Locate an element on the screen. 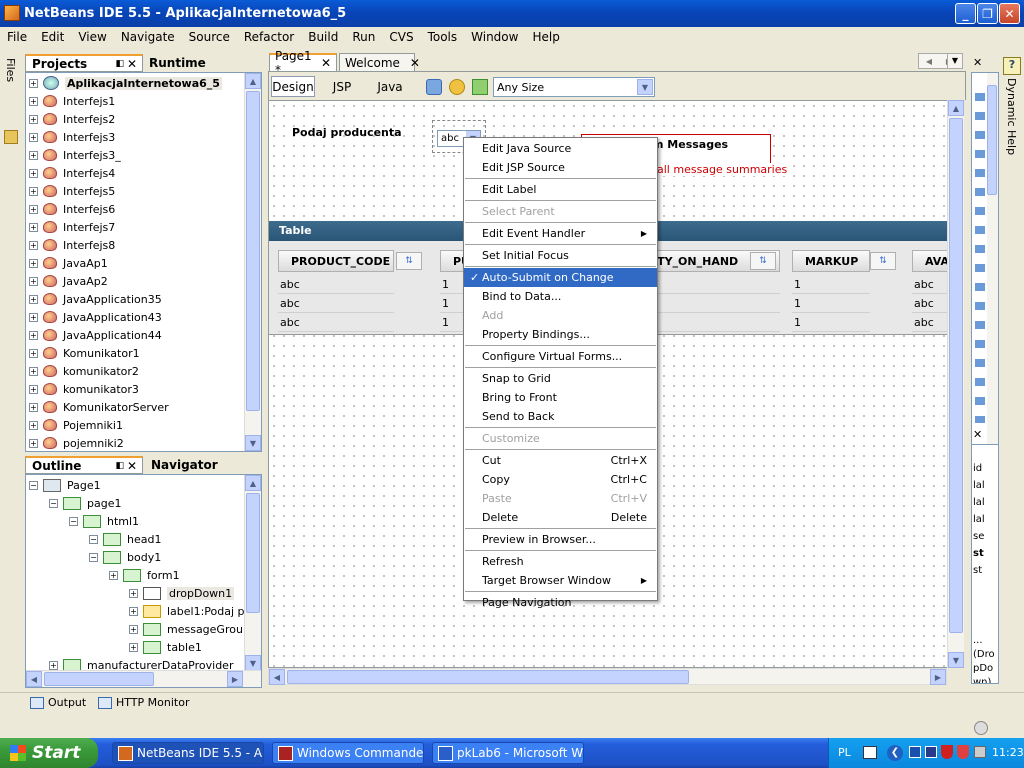 The width and height of the screenshot is (1024, 768). menu-build: Build is located at coordinates (323, 37).